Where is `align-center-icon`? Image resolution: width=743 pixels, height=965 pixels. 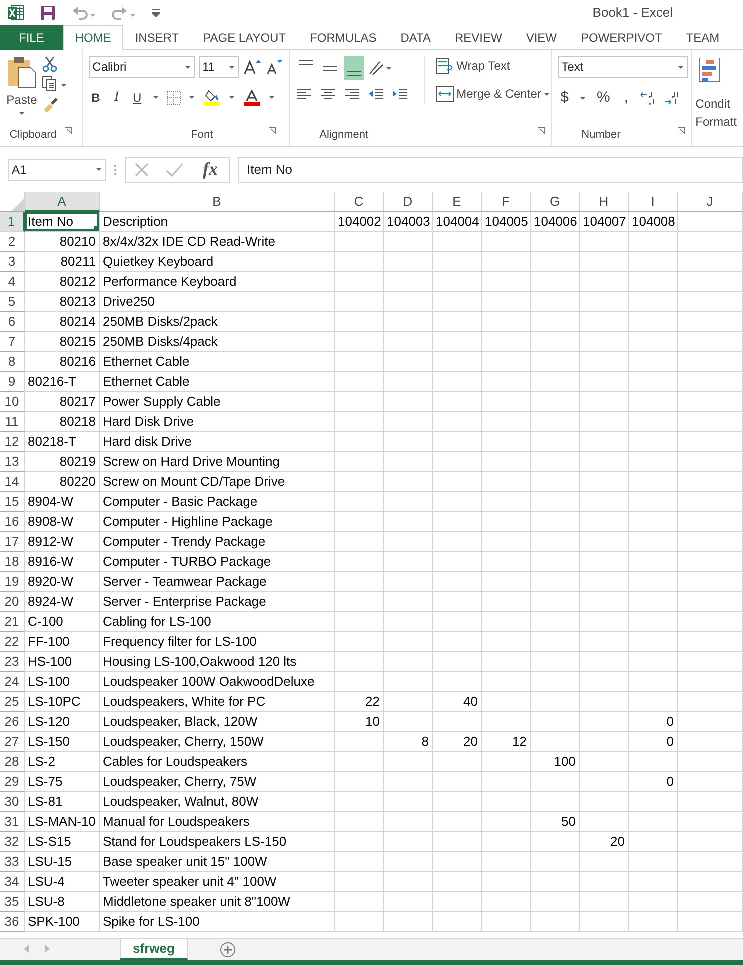 align-center-icon is located at coordinates (328, 95).